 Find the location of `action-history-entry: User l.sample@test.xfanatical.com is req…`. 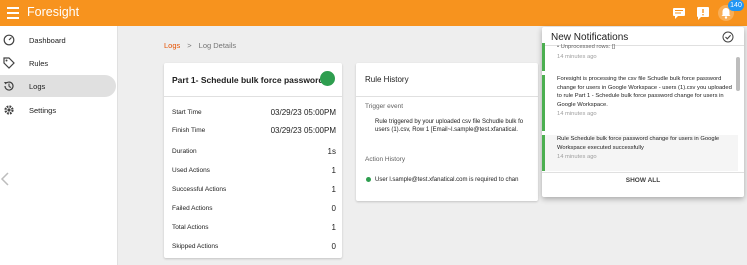

action-history-entry: User l.sample@test.xfanatical.com is req… is located at coordinates (447, 180).